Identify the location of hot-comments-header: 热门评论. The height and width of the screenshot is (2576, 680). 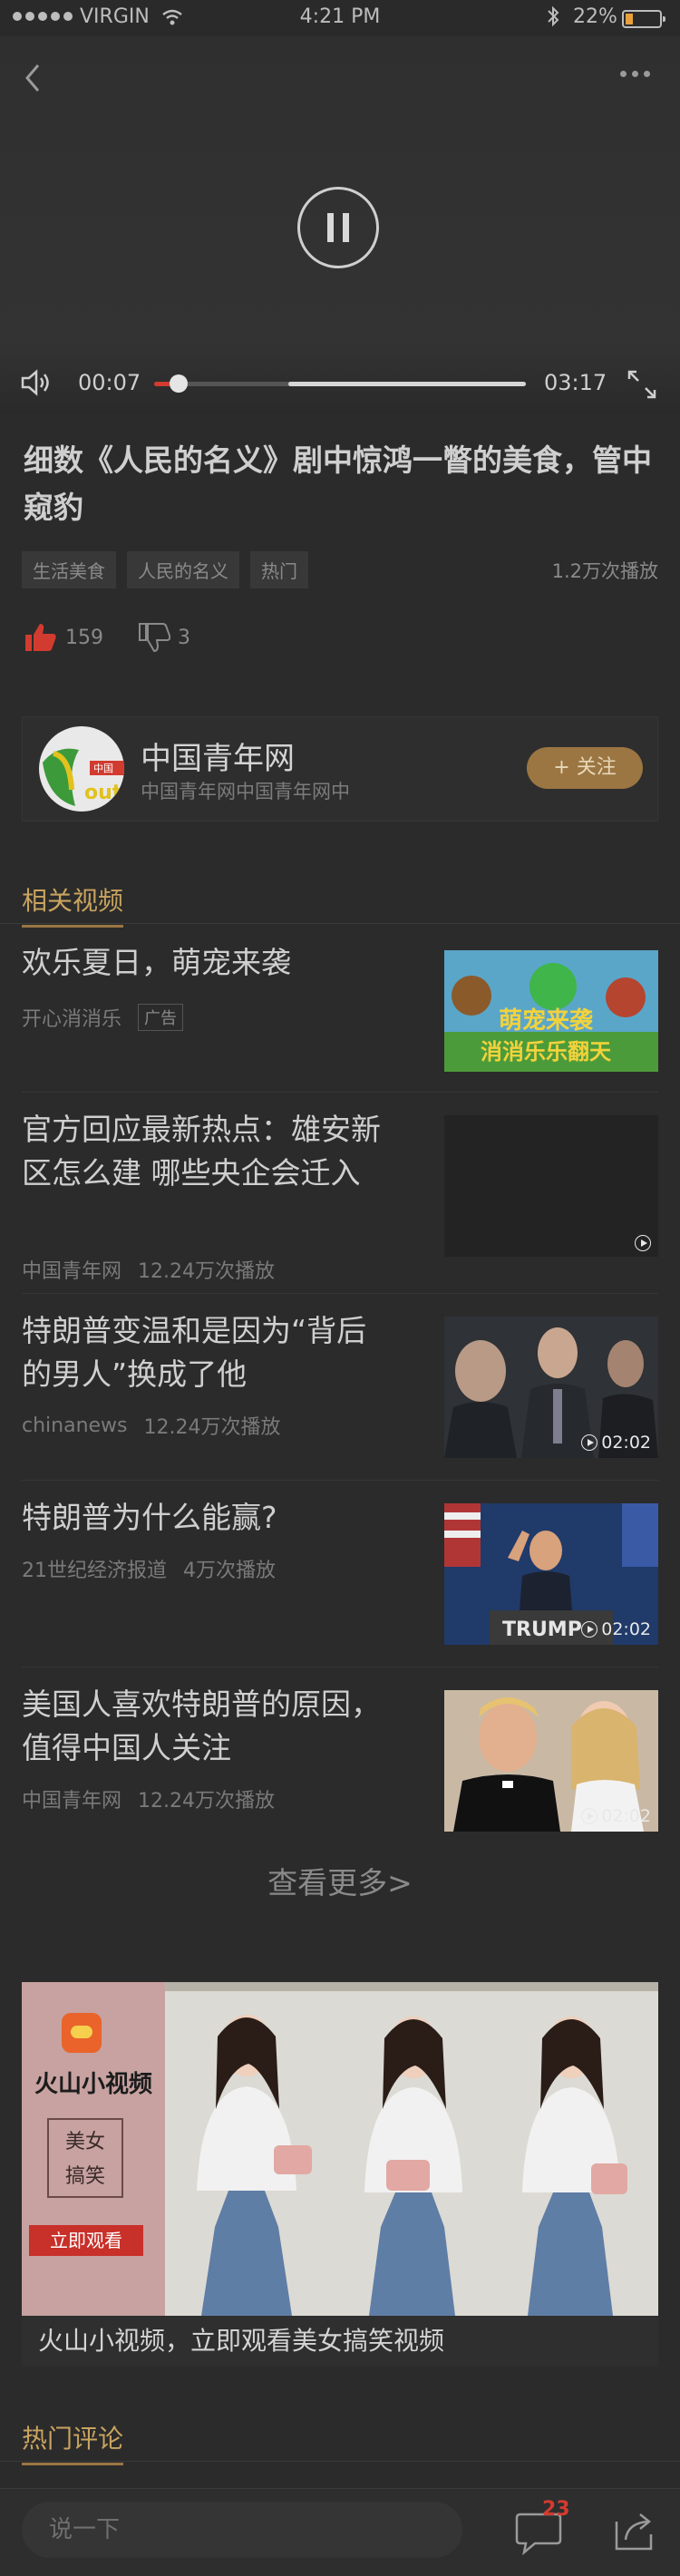
(73, 2442).